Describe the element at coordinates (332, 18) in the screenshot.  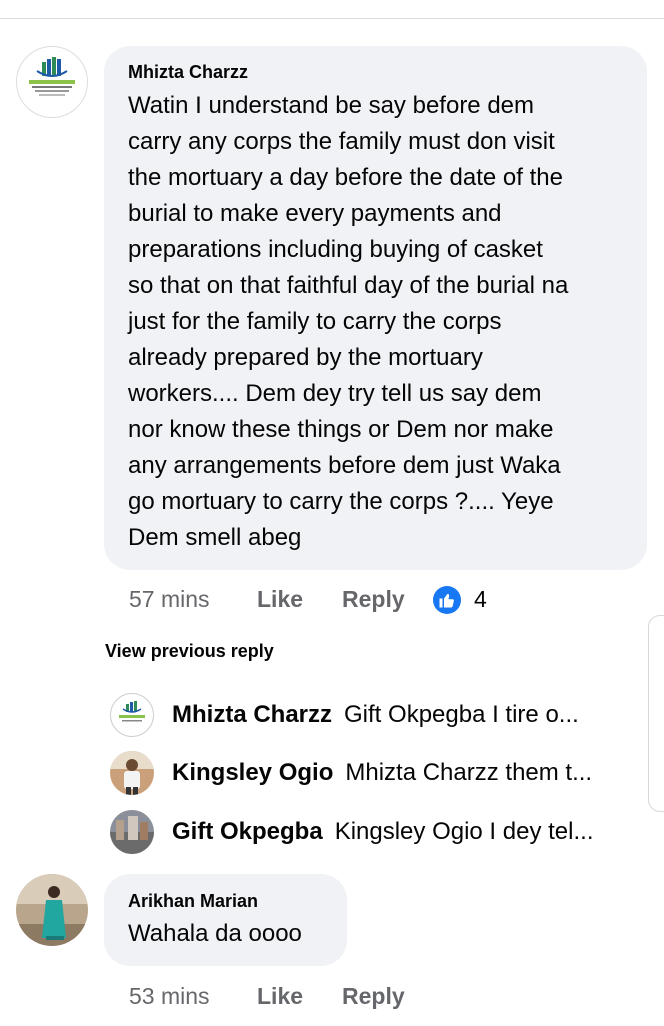
I see `top-divider` at that location.